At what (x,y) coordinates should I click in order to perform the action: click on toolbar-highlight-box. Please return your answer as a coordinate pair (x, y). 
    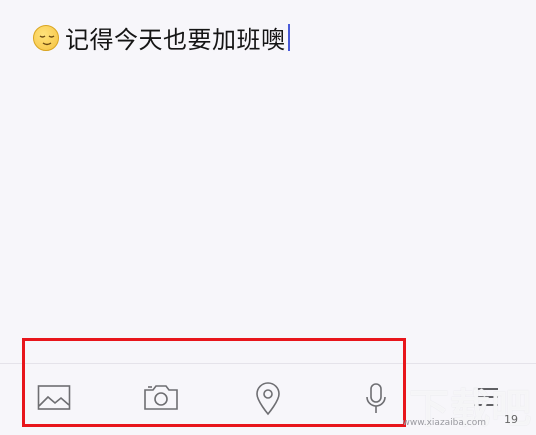
    Looking at the image, I should click on (214, 382).